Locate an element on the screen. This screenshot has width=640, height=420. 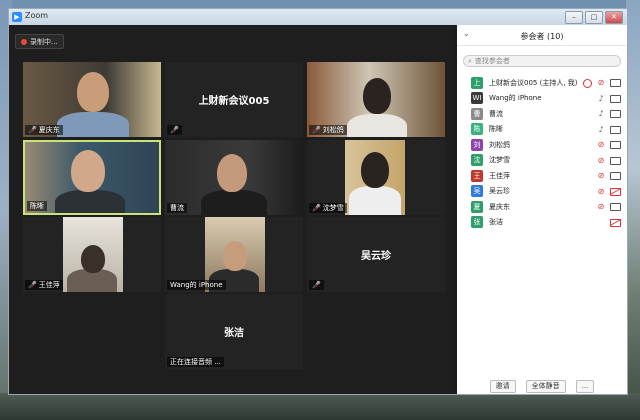
participant-row: 沈沈梦雪 ⊘ is located at coordinates (542, 161).